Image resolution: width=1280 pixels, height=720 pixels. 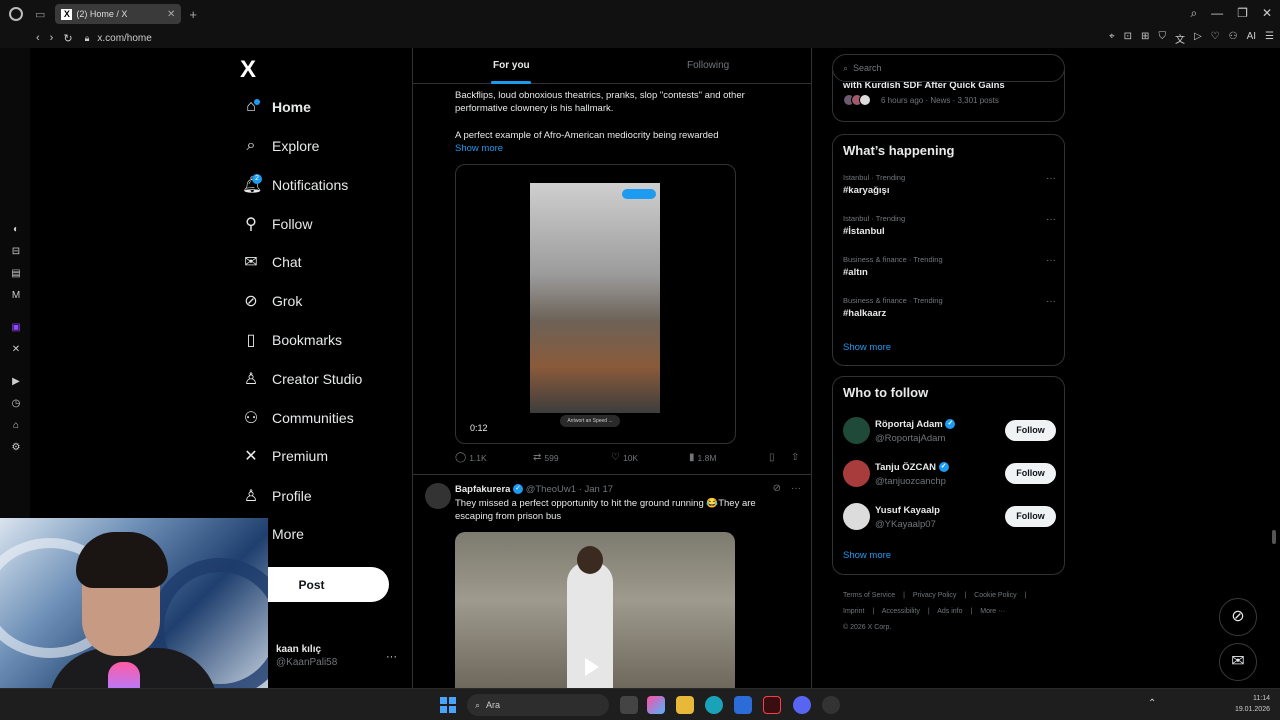 What do you see at coordinates (1128, 38) in the screenshot?
I see `snapshot-icon: ⊡` at bounding box center [1128, 38].